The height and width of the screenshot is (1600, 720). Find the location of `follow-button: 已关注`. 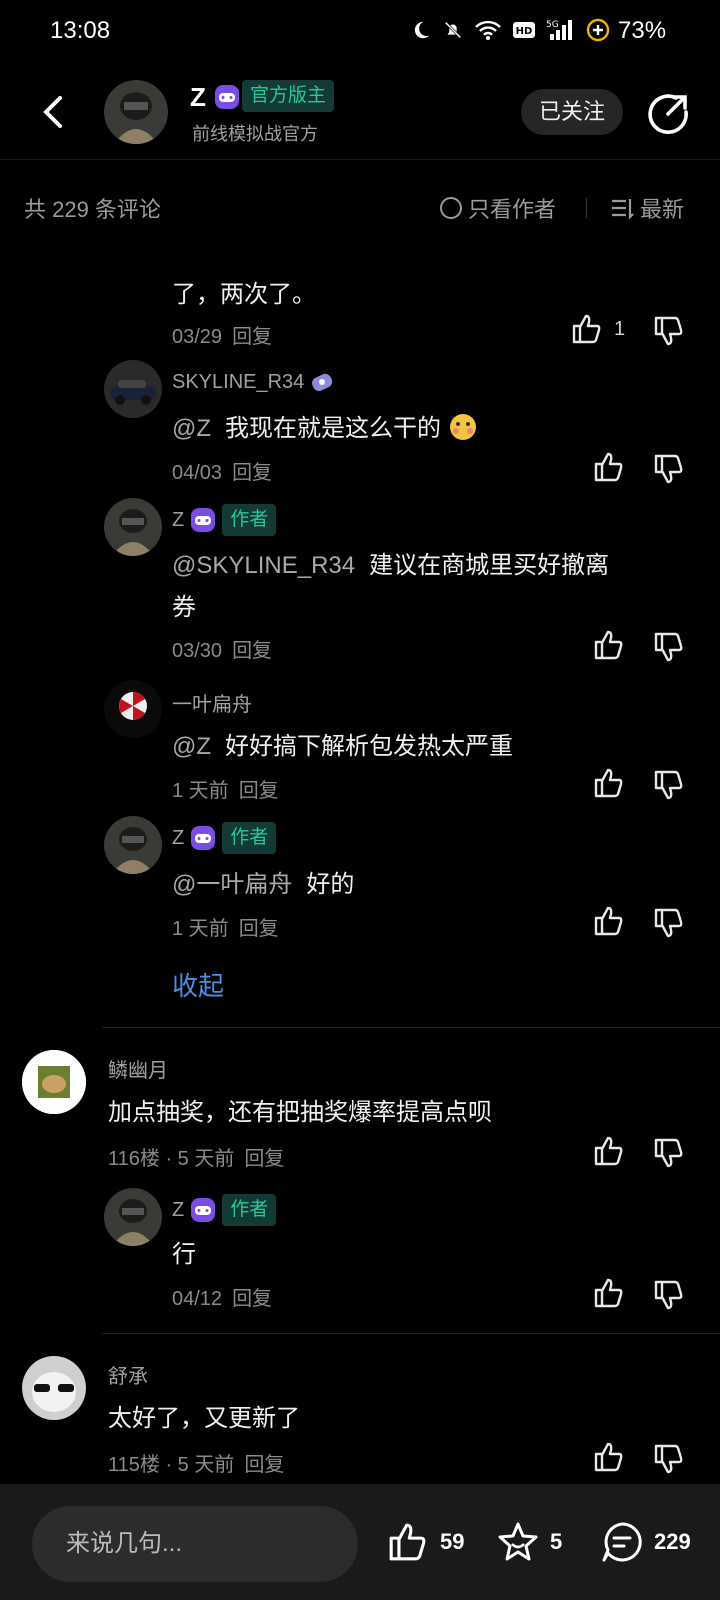

follow-button: 已关注 is located at coordinates (572, 112).